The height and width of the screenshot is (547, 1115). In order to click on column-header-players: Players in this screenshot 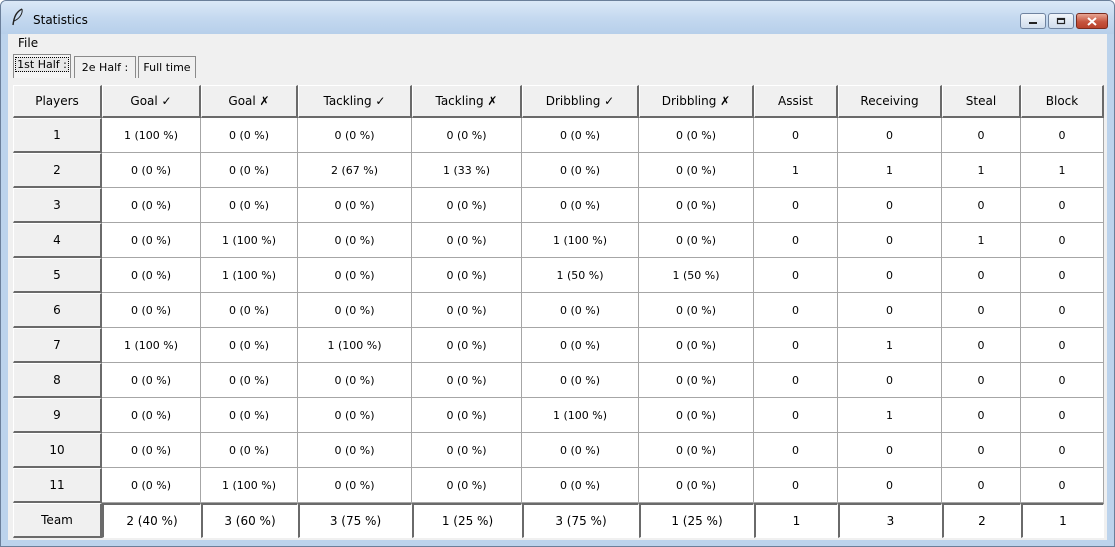, I will do `click(57, 101)`.